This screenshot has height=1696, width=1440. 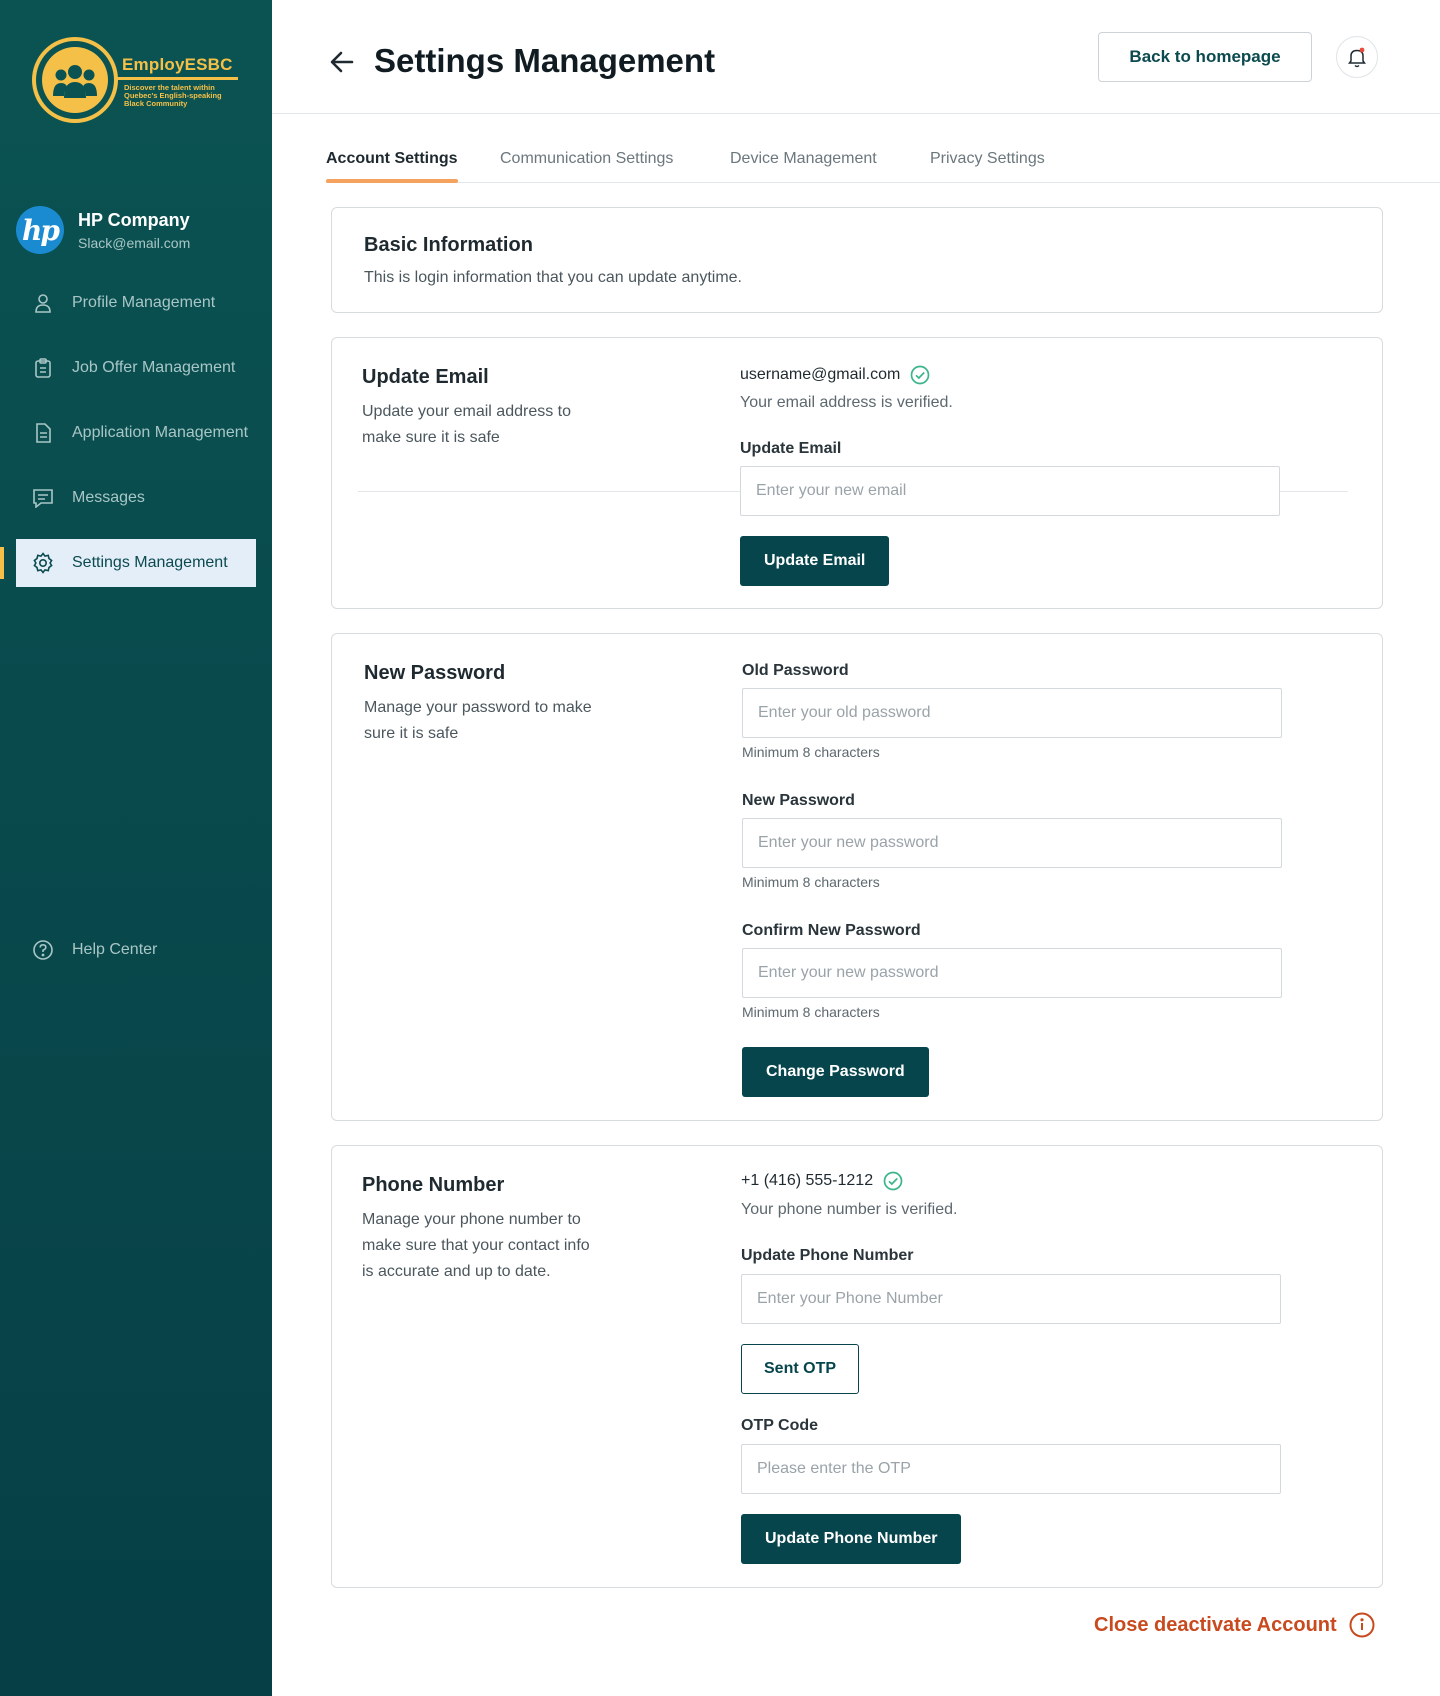 I want to click on sidebar-item-profile: Profile Management, so click(x=136, y=303).